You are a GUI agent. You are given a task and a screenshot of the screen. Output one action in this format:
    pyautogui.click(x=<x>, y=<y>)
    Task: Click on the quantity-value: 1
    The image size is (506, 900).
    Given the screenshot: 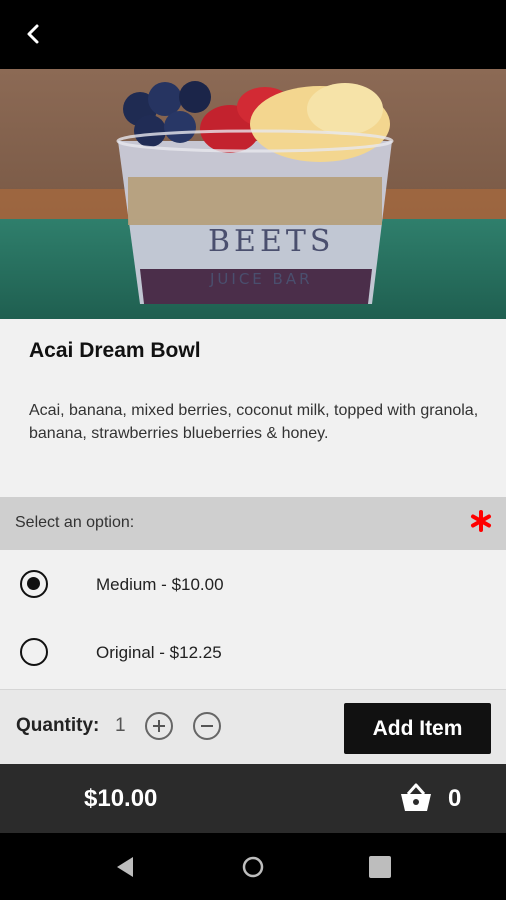 What is the action you would take?
    pyautogui.click(x=120, y=725)
    